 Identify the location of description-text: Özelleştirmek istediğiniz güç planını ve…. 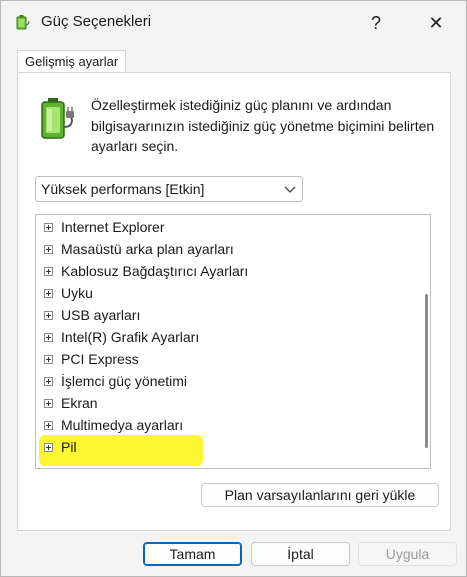
(263, 125).